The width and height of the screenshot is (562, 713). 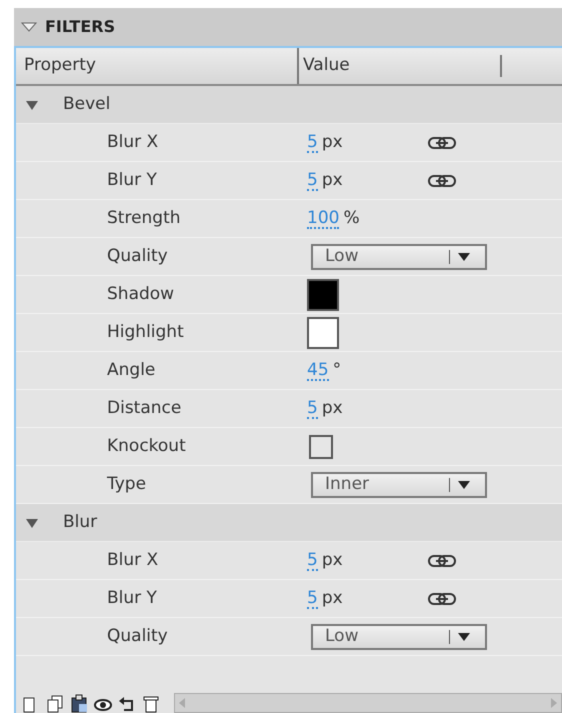 What do you see at coordinates (352, 218) in the screenshot?
I see `unit-label: %` at bounding box center [352, 218].